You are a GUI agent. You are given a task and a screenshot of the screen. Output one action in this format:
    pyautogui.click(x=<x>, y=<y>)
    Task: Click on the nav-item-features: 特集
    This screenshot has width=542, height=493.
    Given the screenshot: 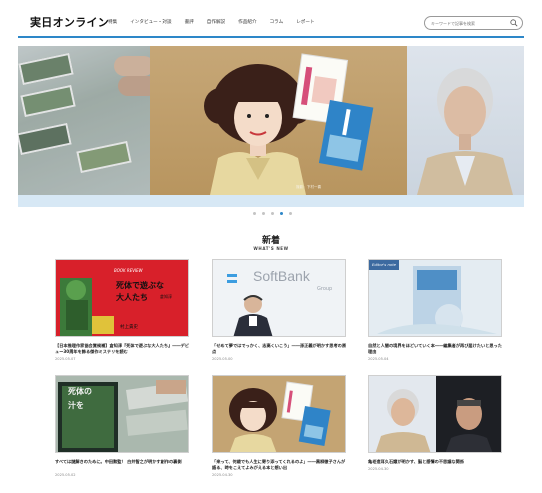 What is the action you would take?
    pyautogui.click(x=112, y=22)
    